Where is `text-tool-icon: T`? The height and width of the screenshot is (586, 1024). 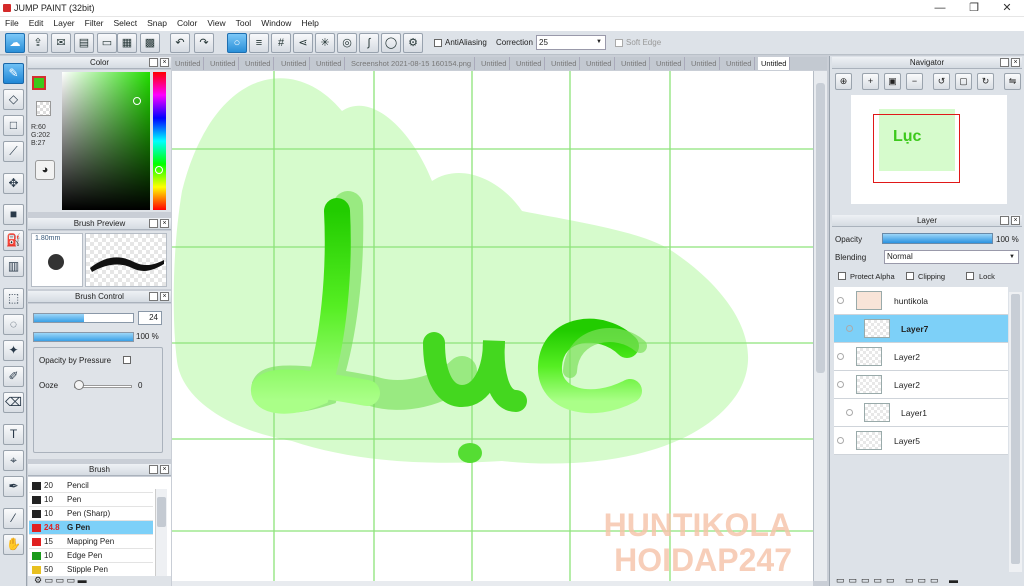
text-tool-icon: T is located at coordinates (13, 434).